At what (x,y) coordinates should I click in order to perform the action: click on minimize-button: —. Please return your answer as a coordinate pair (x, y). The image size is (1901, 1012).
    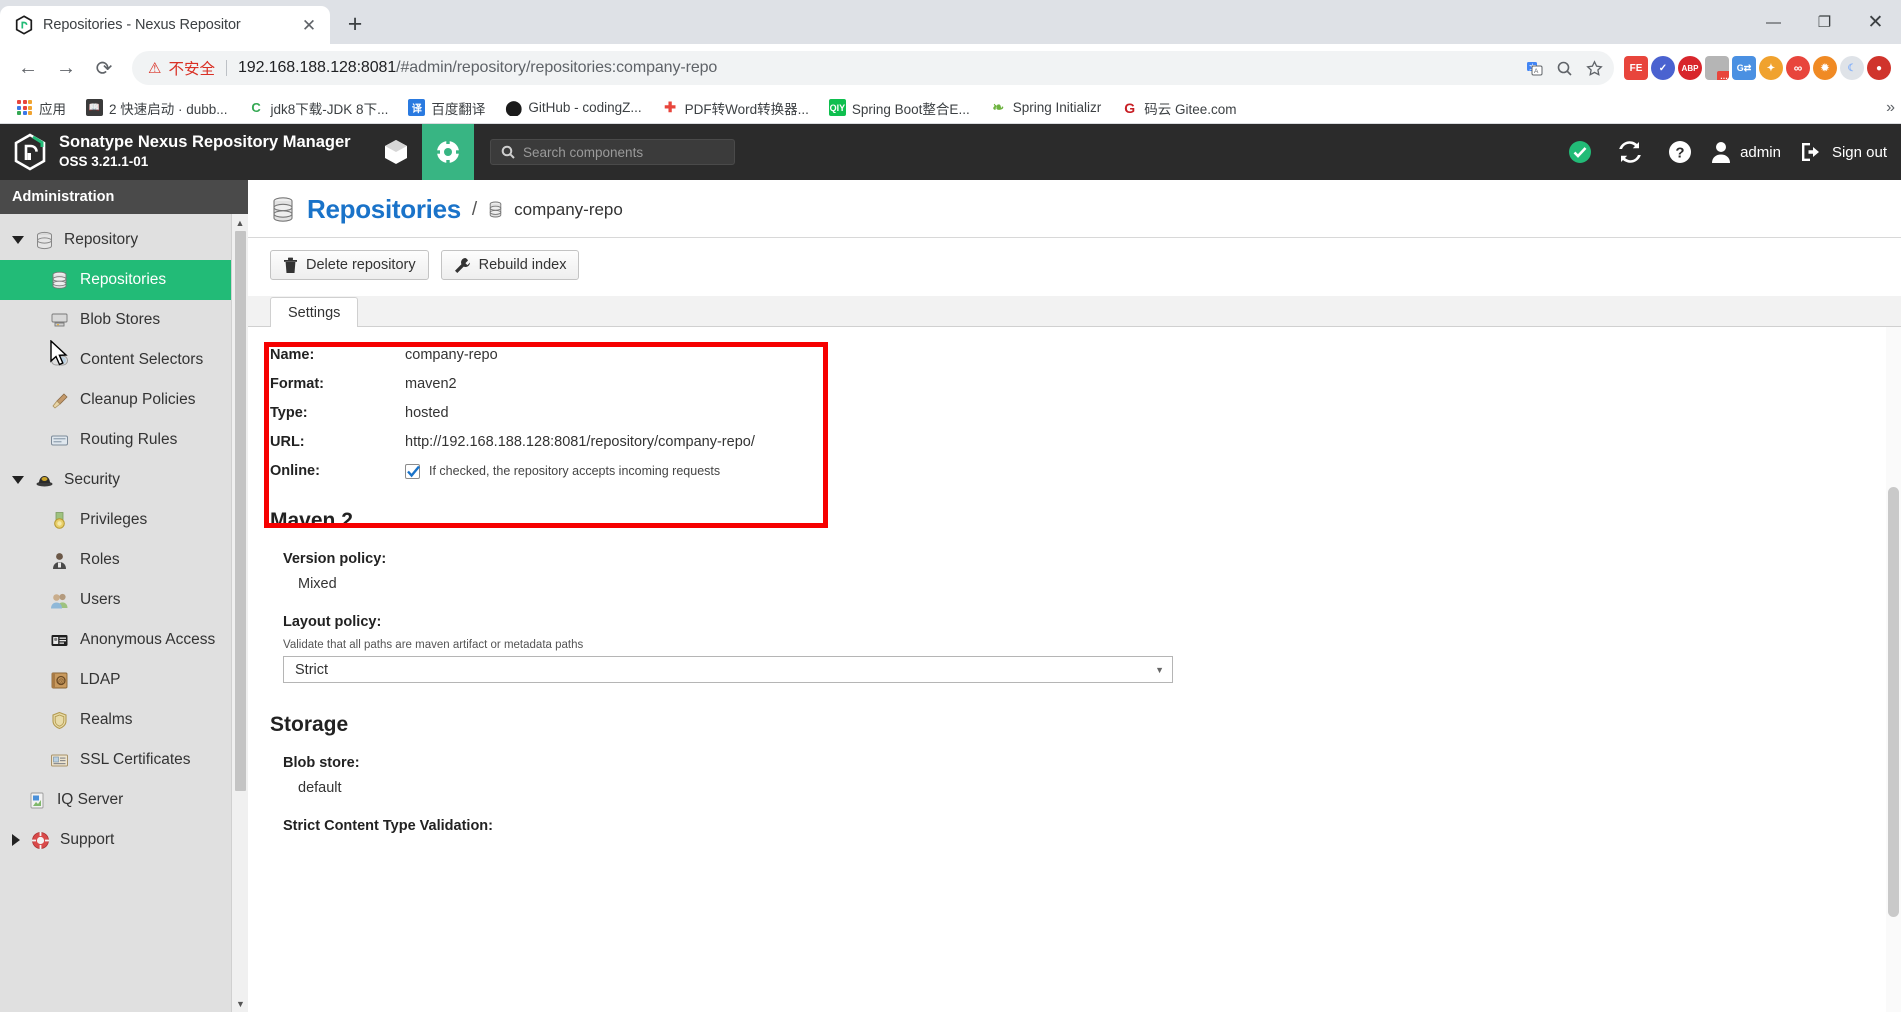
    Looking at the image, I should click on (1773, 22).